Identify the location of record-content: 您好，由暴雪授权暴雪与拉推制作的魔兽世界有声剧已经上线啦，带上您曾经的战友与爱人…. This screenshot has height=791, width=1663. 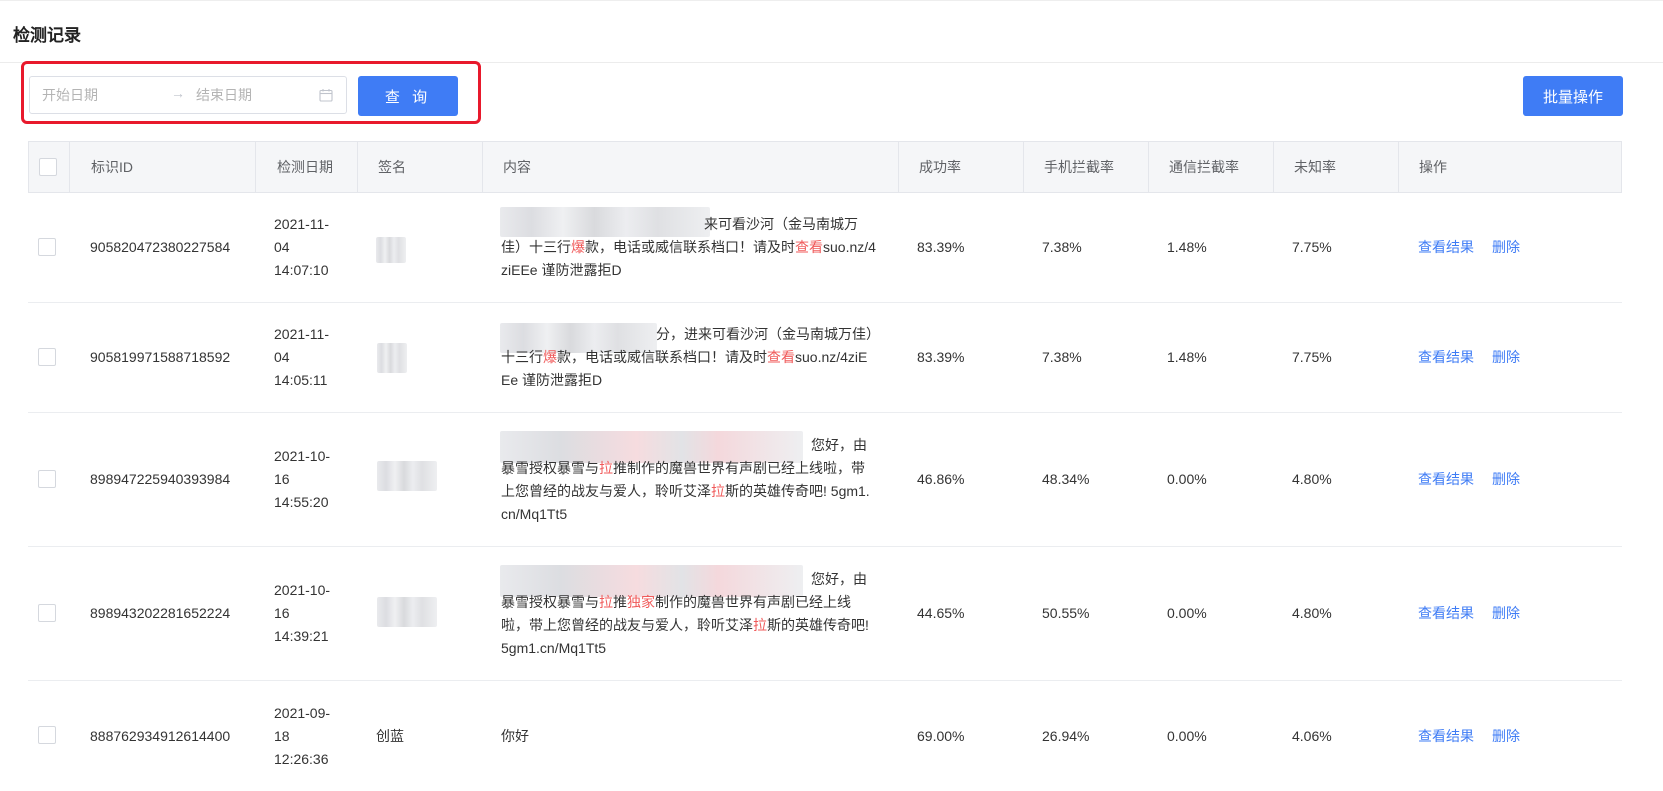
(688, 479).